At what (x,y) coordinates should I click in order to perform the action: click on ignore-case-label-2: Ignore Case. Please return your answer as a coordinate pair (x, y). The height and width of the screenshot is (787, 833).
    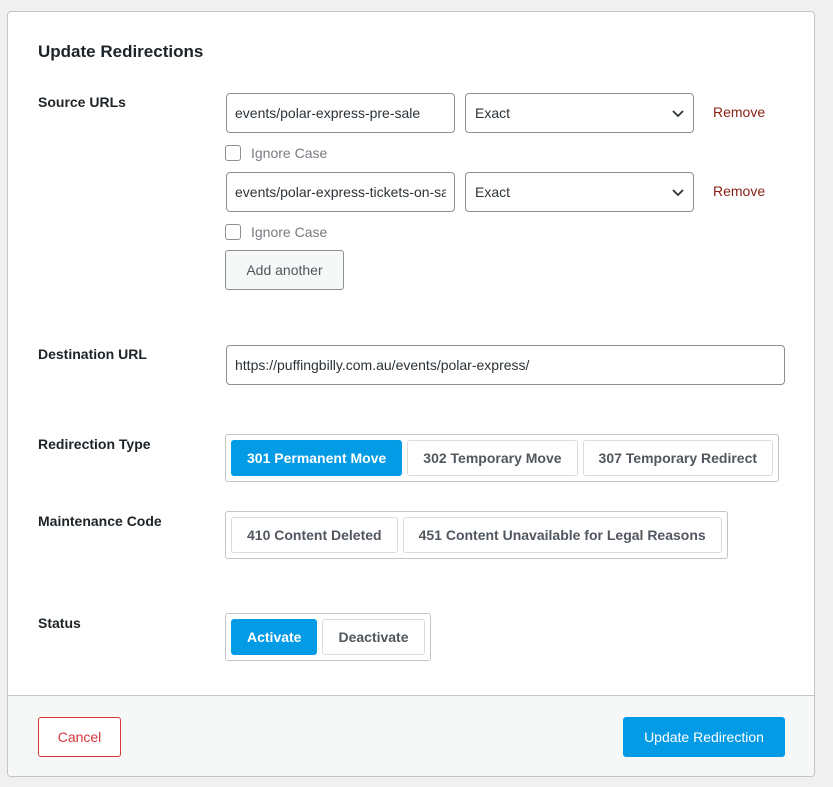
    Looking at the image, I should click on (289, 232).